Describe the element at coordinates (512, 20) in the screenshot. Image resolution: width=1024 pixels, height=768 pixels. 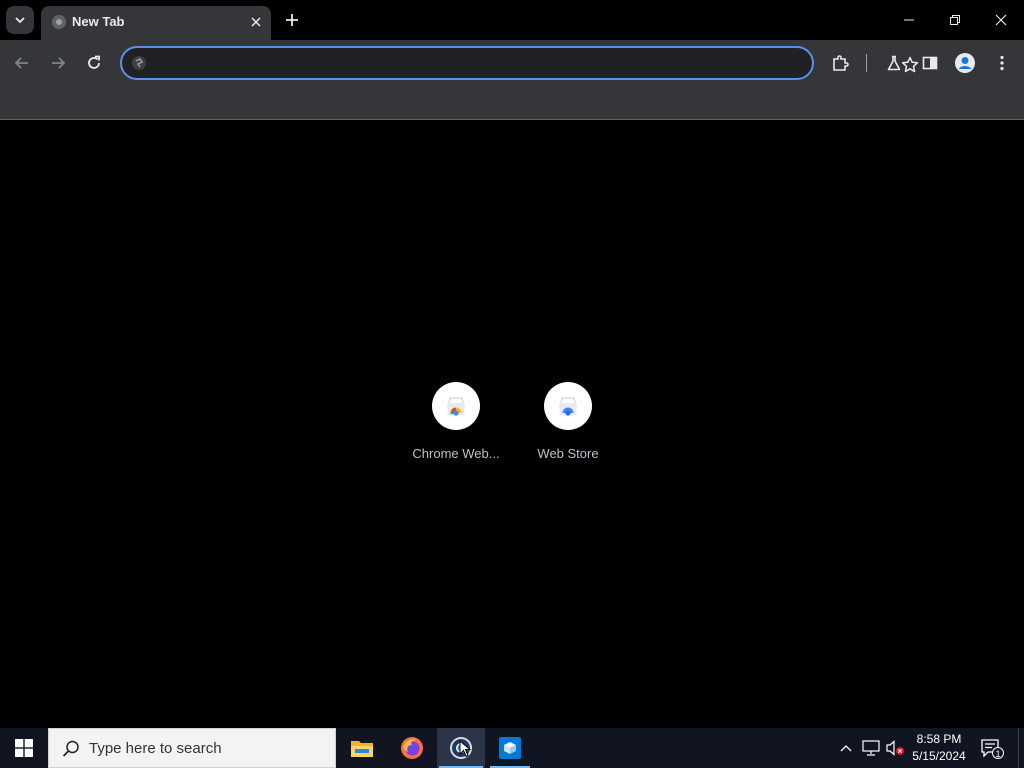
I see `tab-strip: New Tab` at that location.